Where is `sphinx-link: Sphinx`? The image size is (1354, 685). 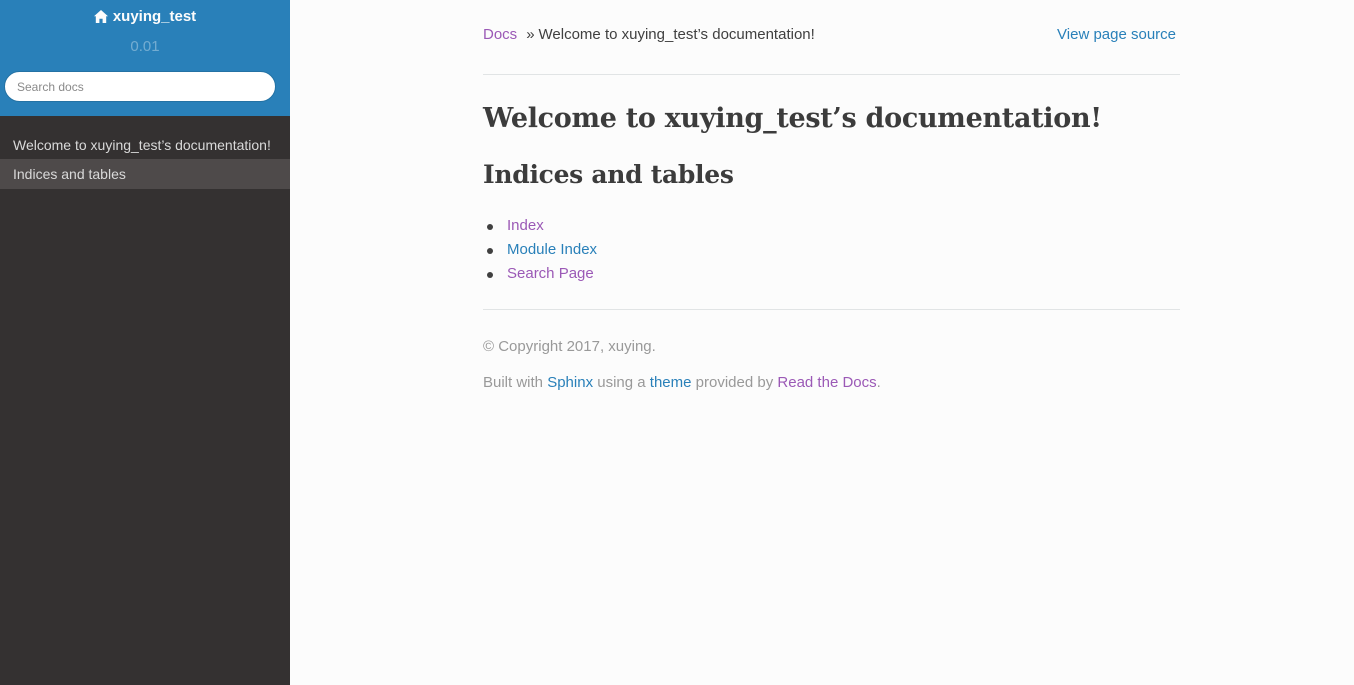
sphinx-link: Sphinx is located at coordinates (570, 382).